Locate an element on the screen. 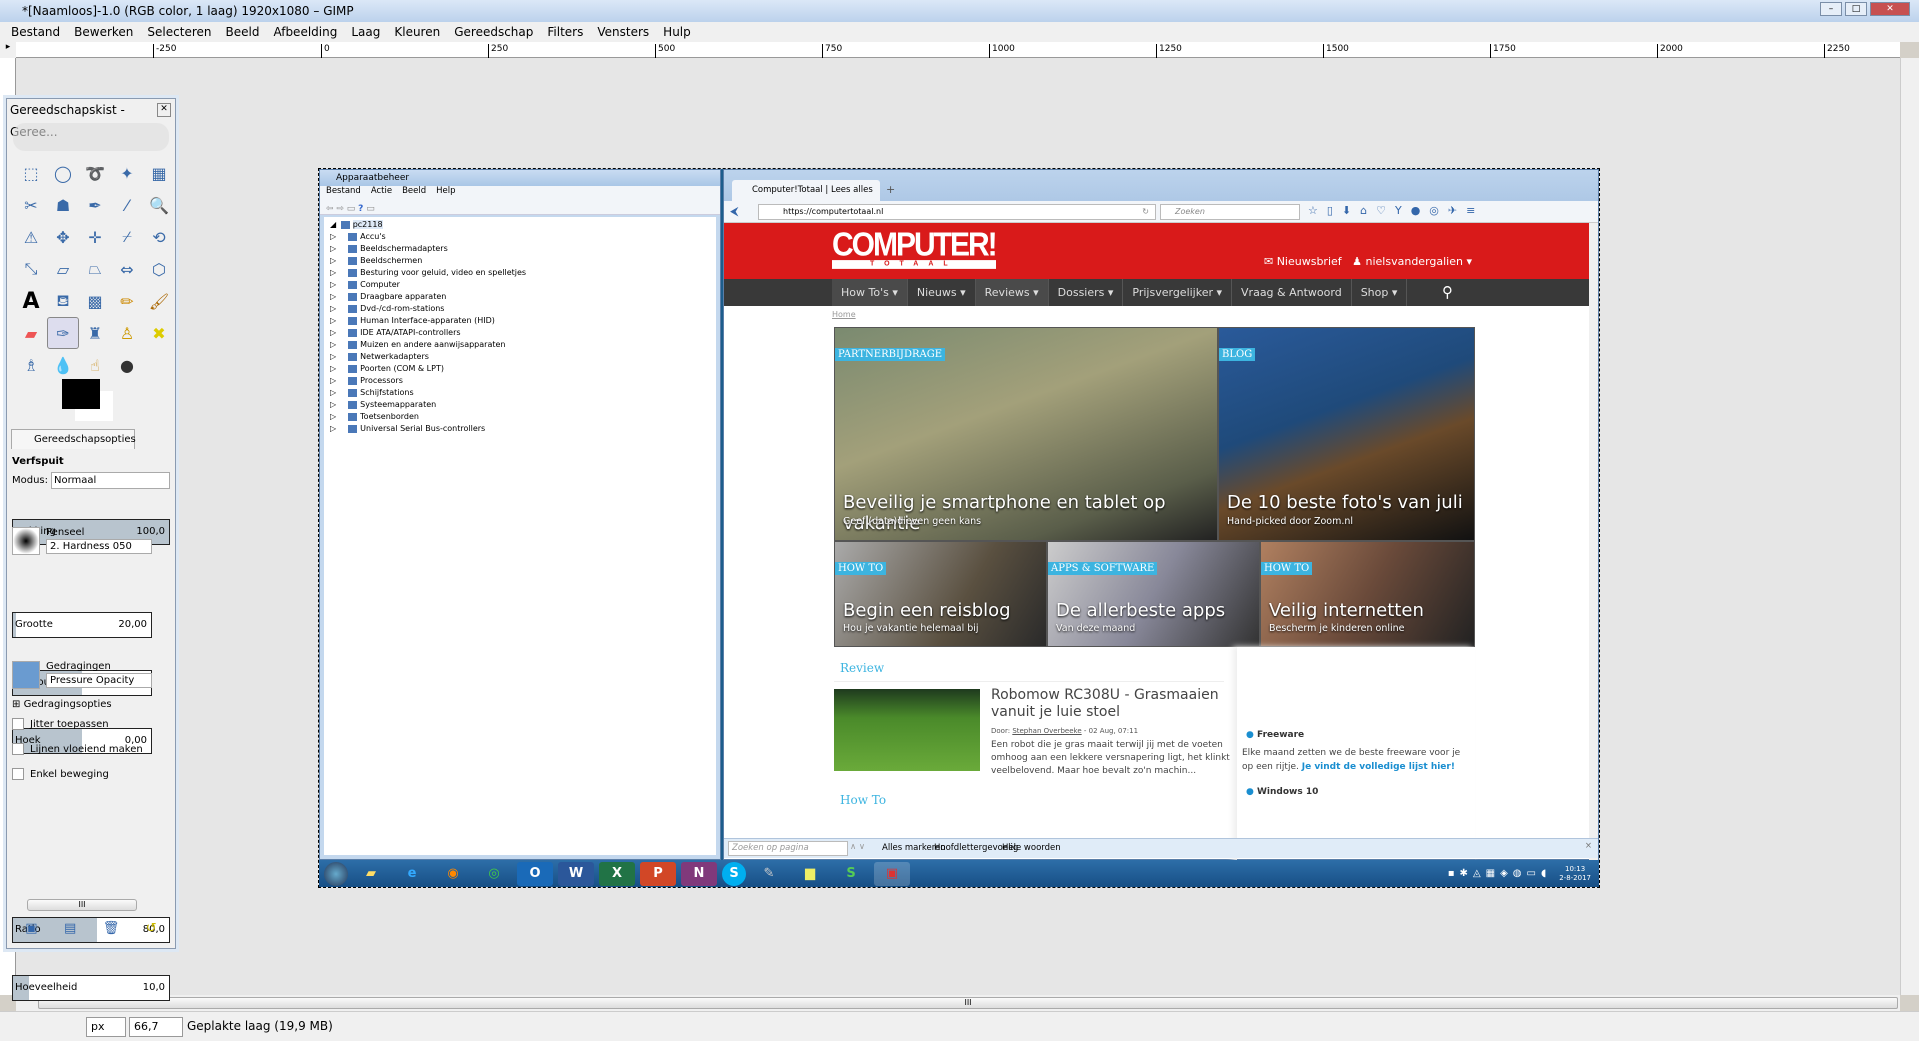  explorer-icon: ▰ is located at coordinates (371, 874).